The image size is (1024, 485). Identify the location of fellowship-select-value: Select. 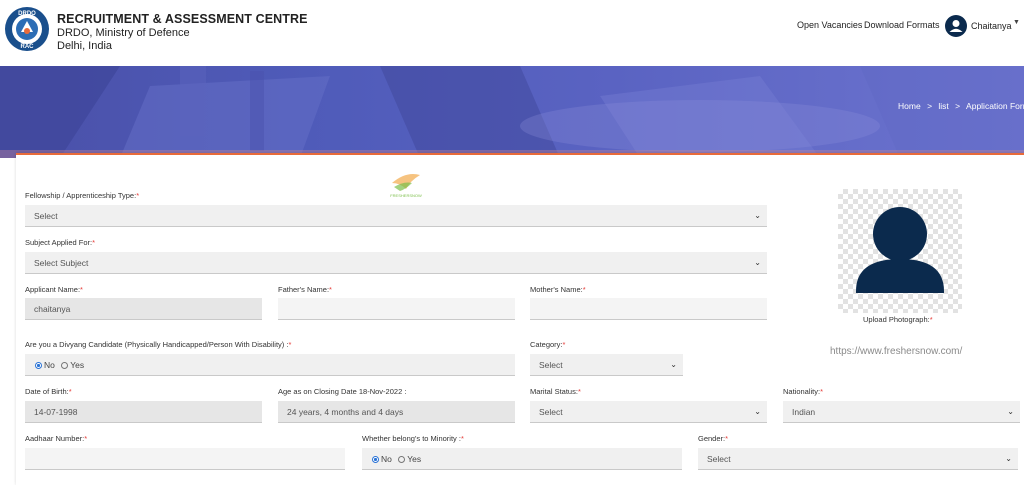
(46, 216).